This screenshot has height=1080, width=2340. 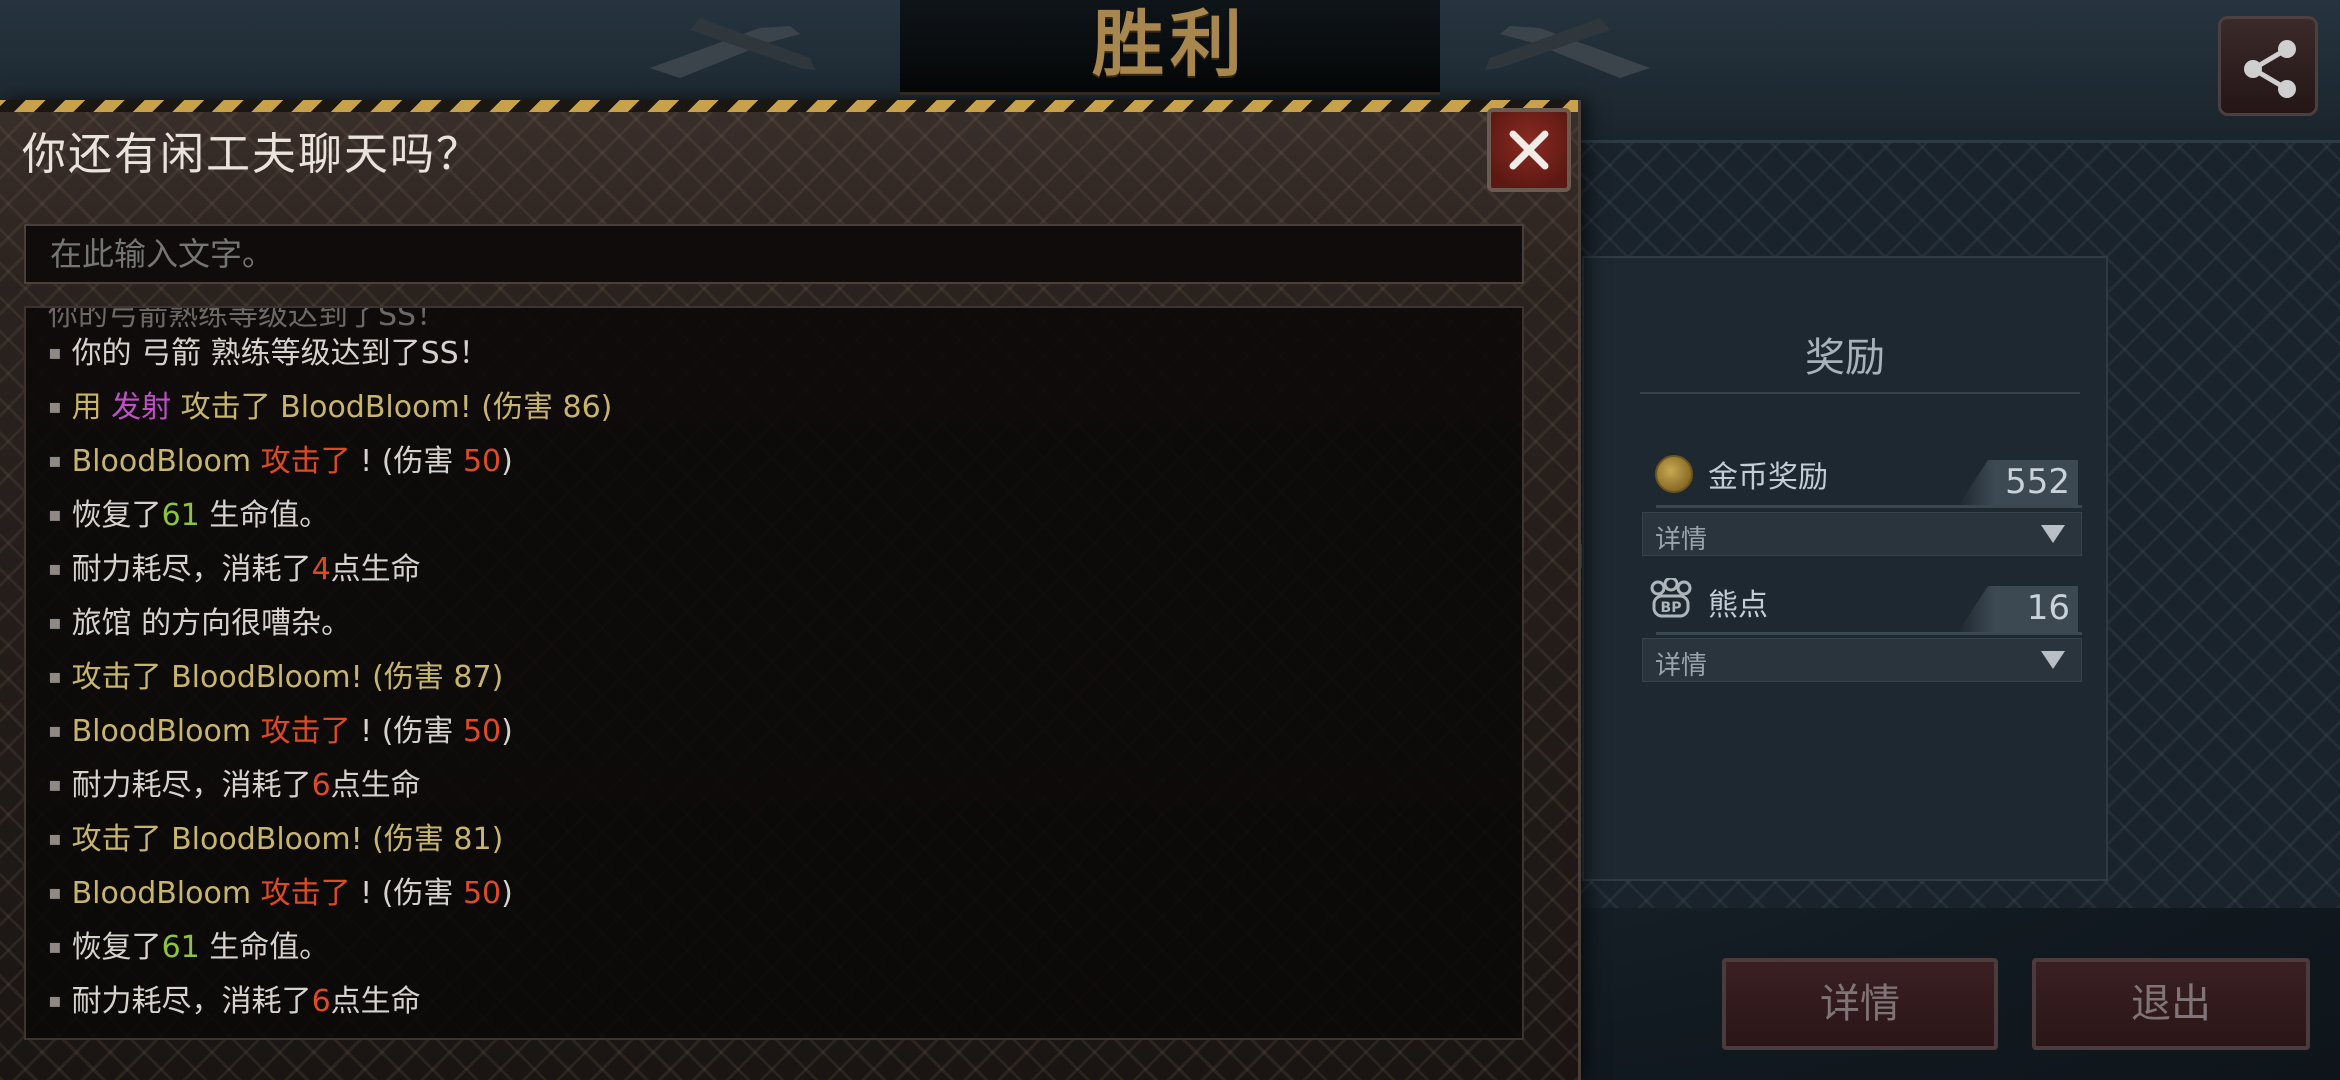 What do you see at coordinates (1567, 48) in the screenshot?
I see `crossed-guns-right-icon` at bounding box center [1567, 48].